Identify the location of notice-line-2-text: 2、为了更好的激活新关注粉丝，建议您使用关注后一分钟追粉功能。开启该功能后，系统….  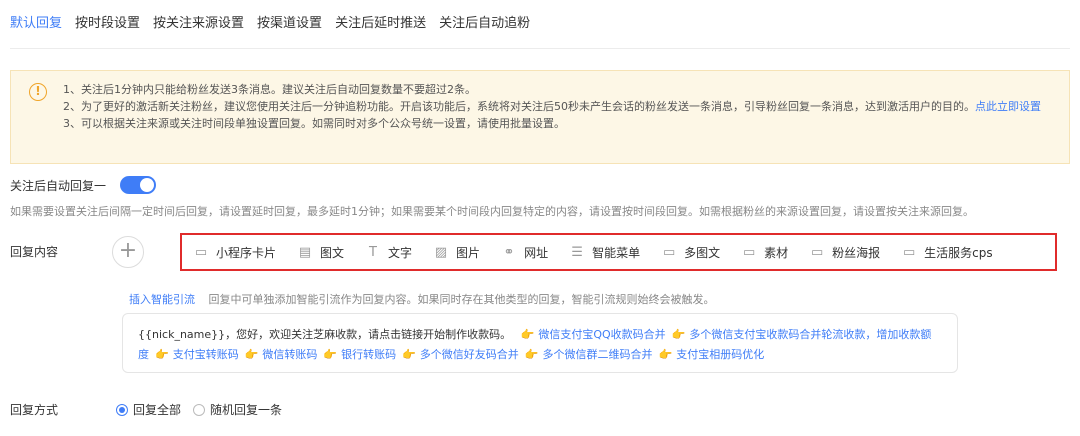
(519, 106).